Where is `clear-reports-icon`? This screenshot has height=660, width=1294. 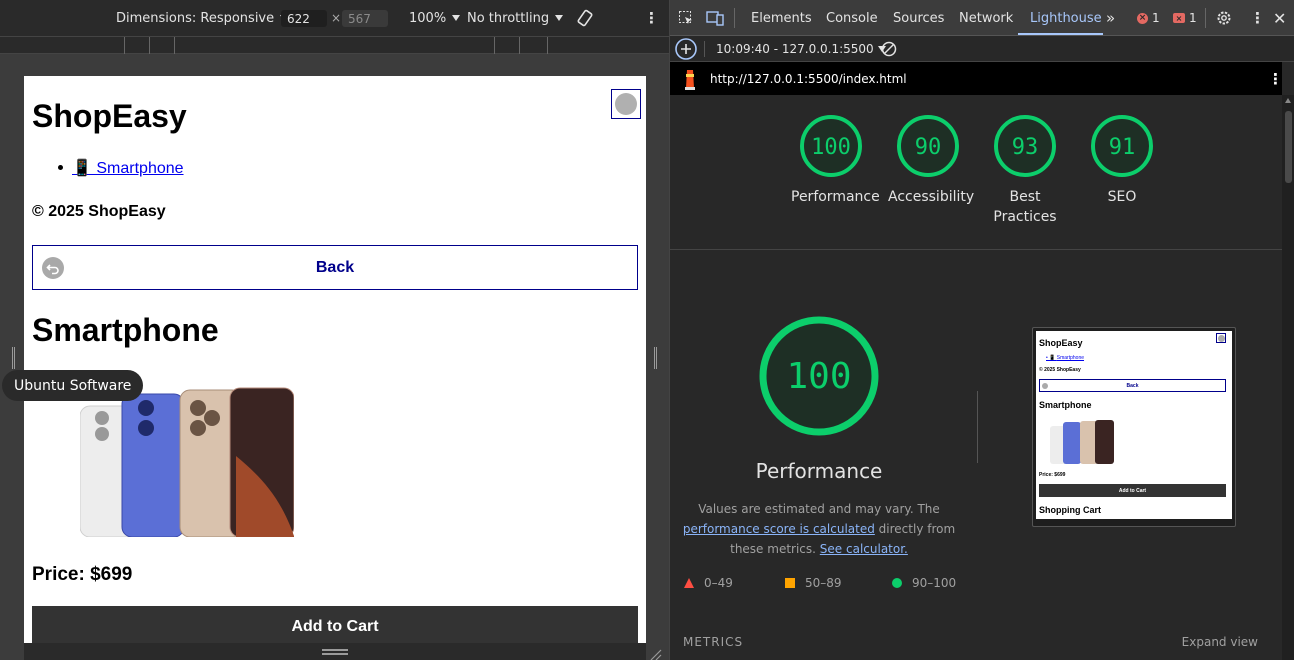
clear-reports-icon is located at coordinates (889, 49).